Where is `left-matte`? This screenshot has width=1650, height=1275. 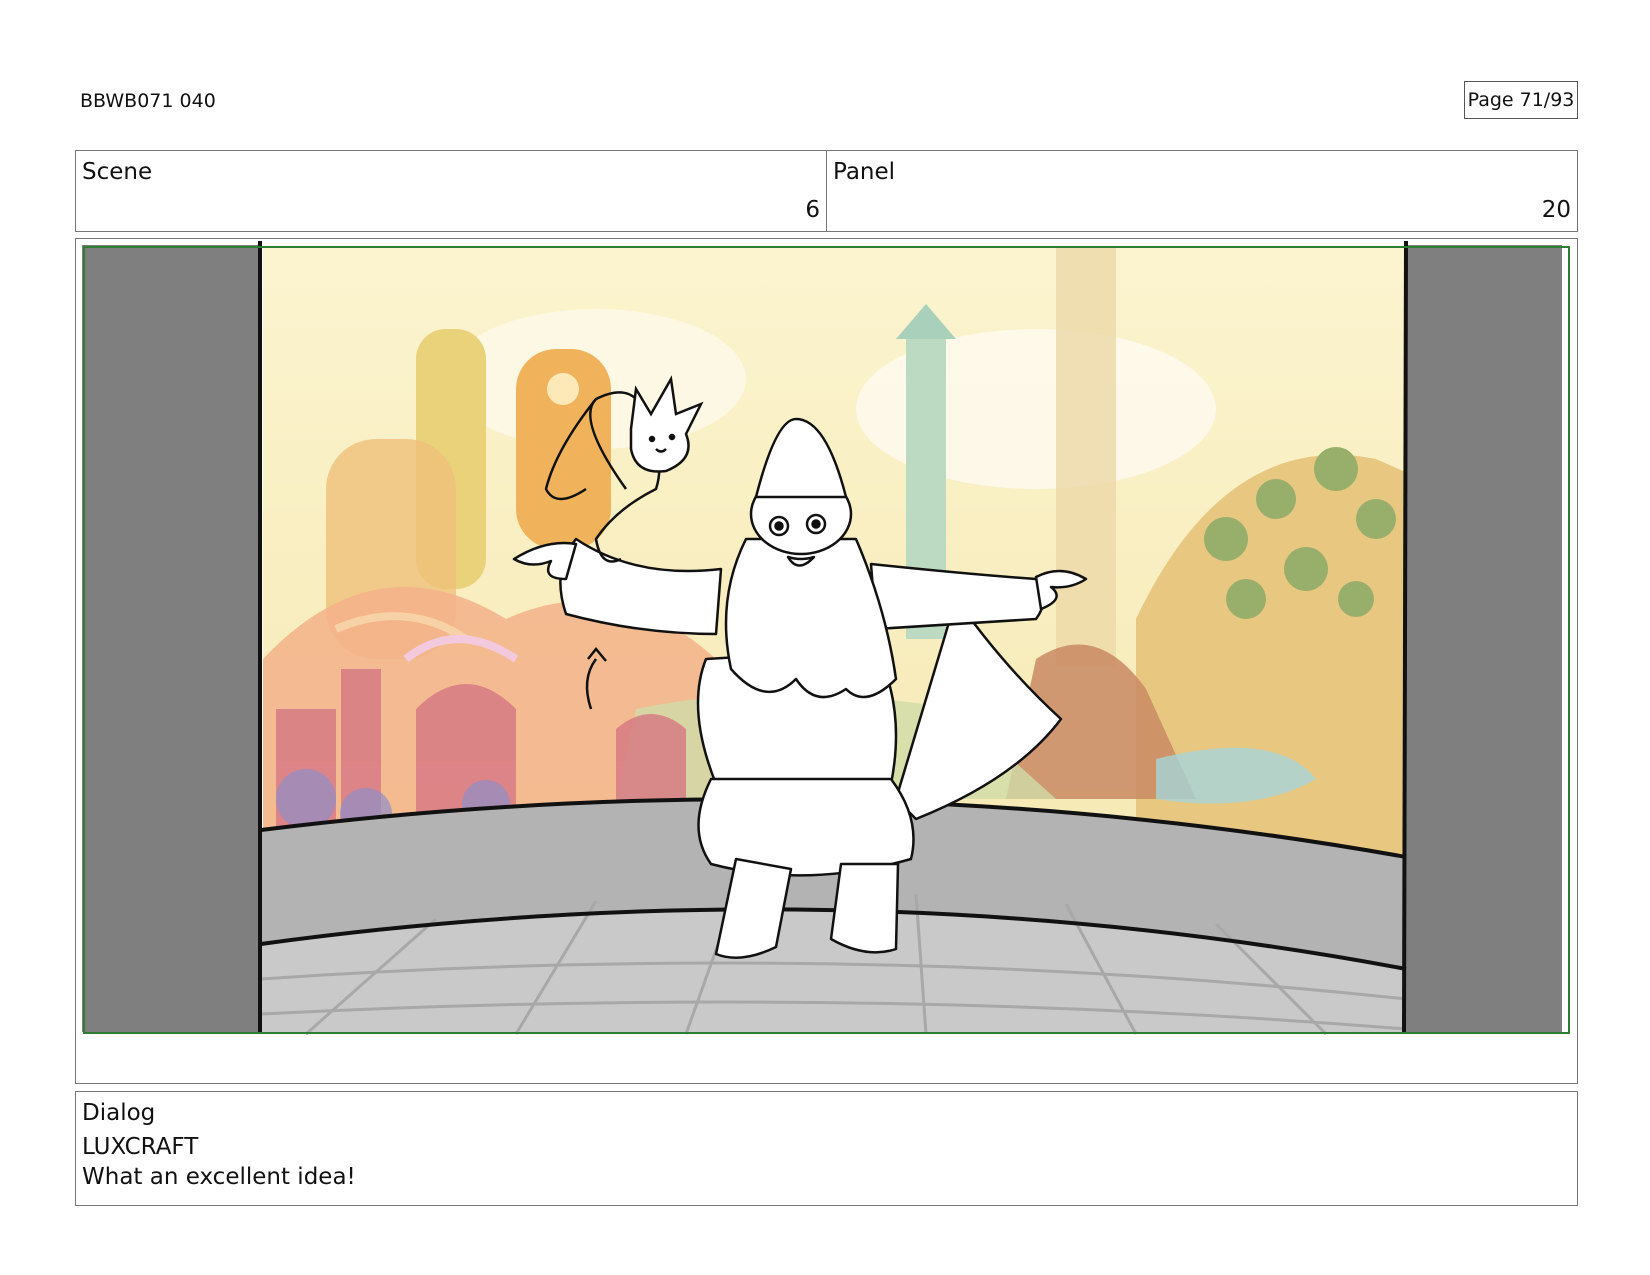 left-matte is located at coordinates (171, 638).